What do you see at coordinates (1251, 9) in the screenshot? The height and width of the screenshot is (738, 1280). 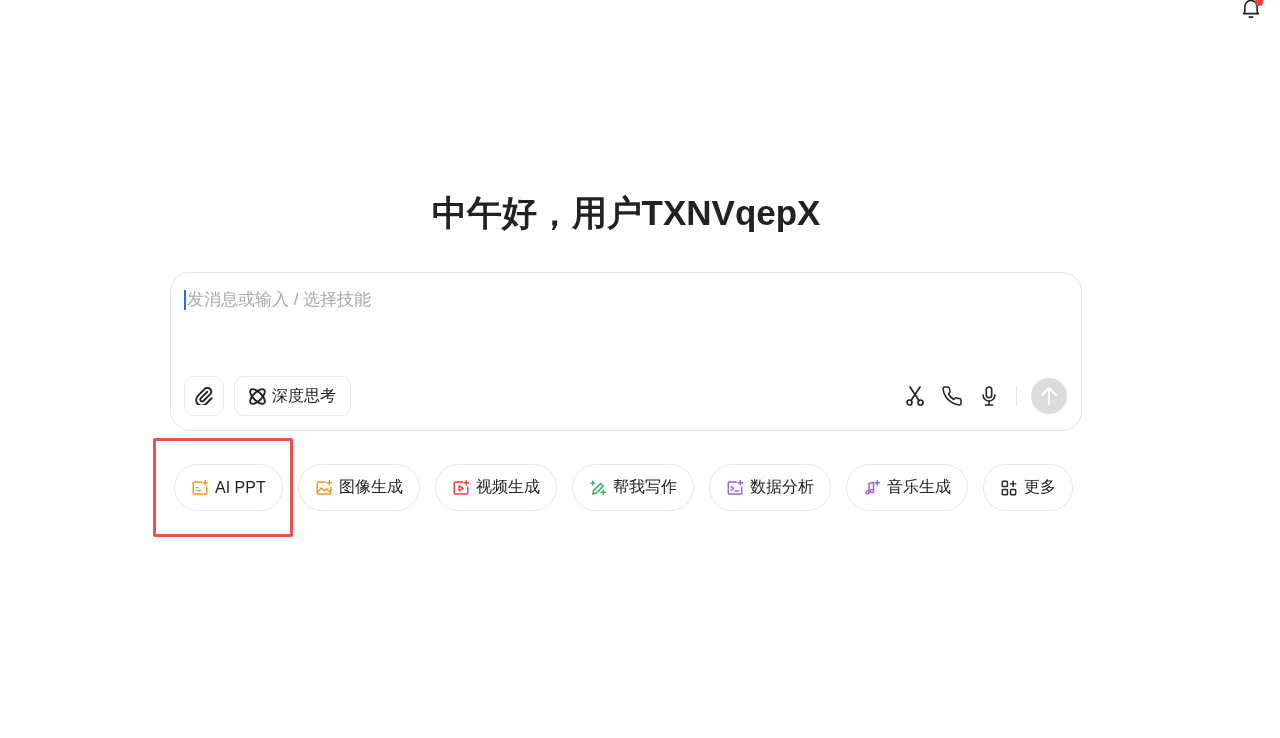 I see `bell-icon` at bounding box center [1251, 9].